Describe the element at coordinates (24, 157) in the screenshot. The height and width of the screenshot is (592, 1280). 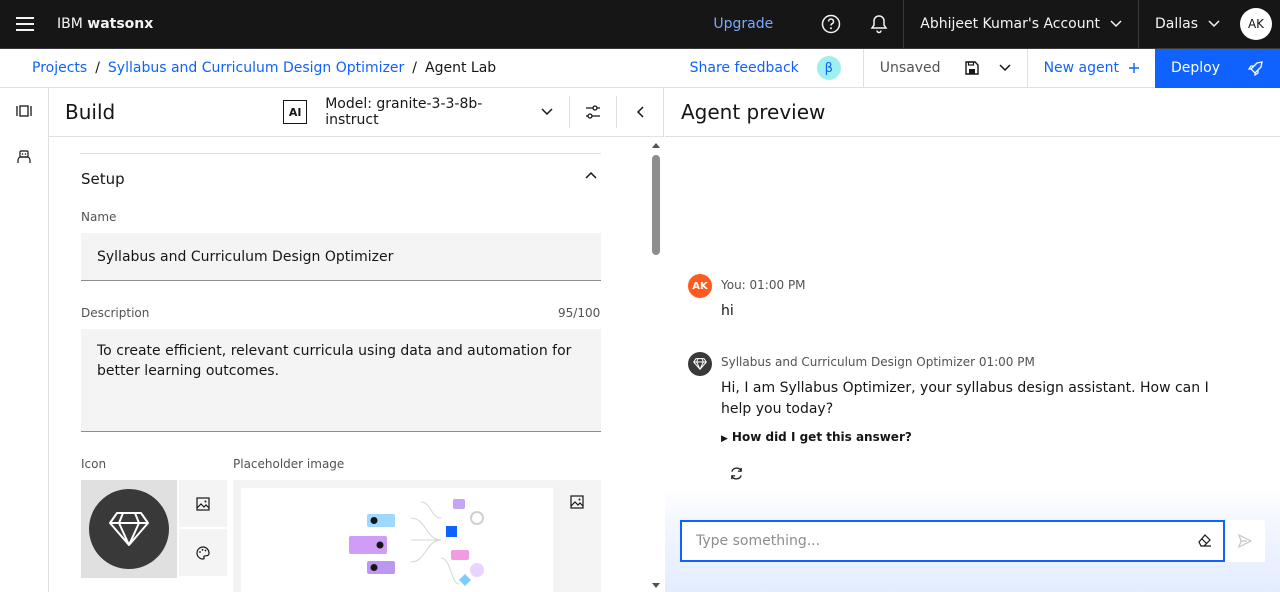
I see `agent-icon` at that location.